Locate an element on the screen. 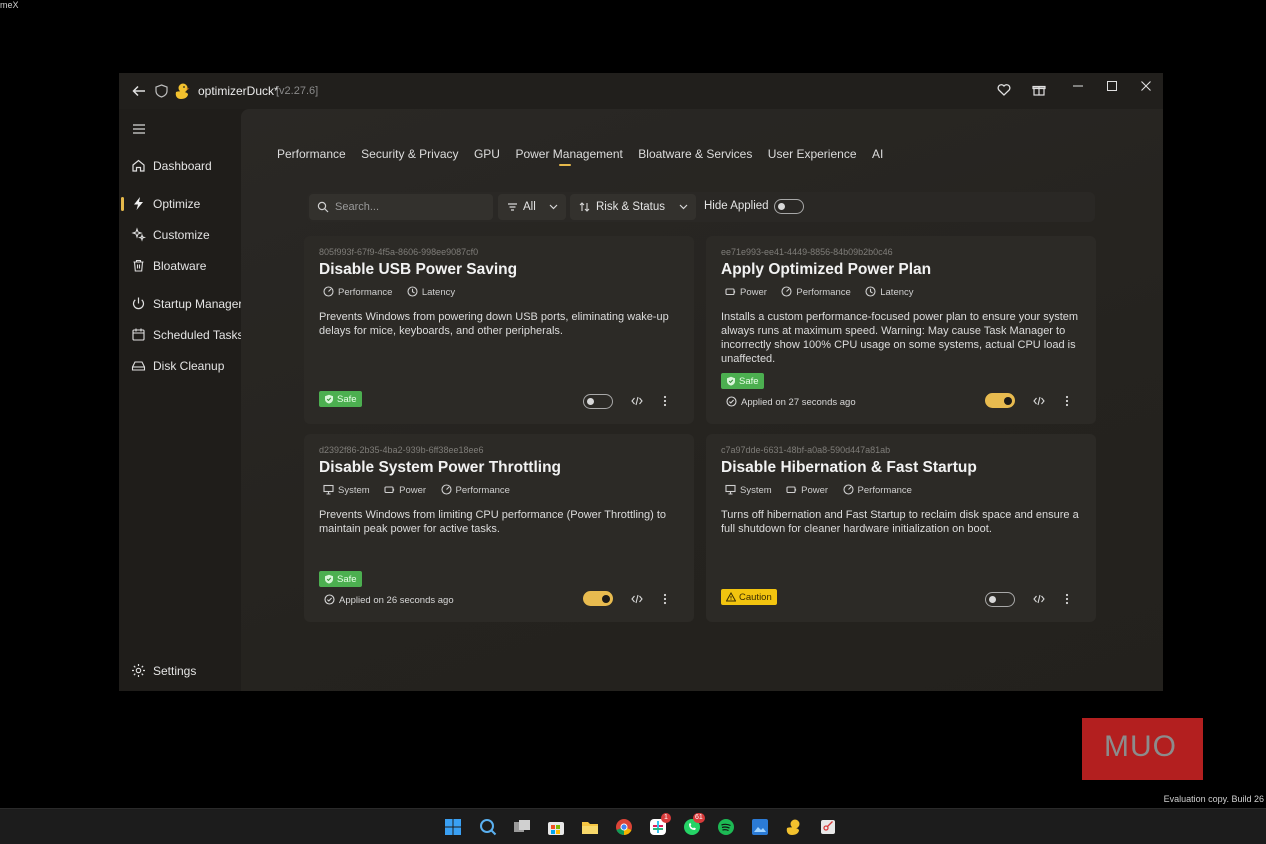 This screenshot has width=1266, height=844. shield-check-icon is located at coordinates (329, 399).